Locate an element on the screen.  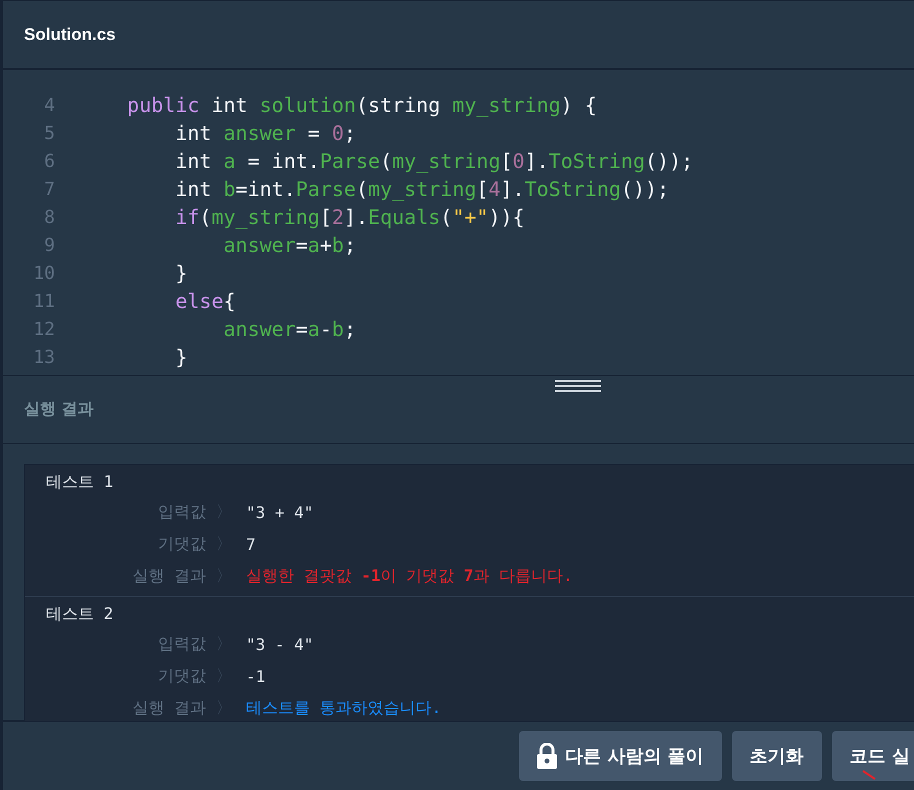
line-number: 9 is located at coordinates (49, 245).